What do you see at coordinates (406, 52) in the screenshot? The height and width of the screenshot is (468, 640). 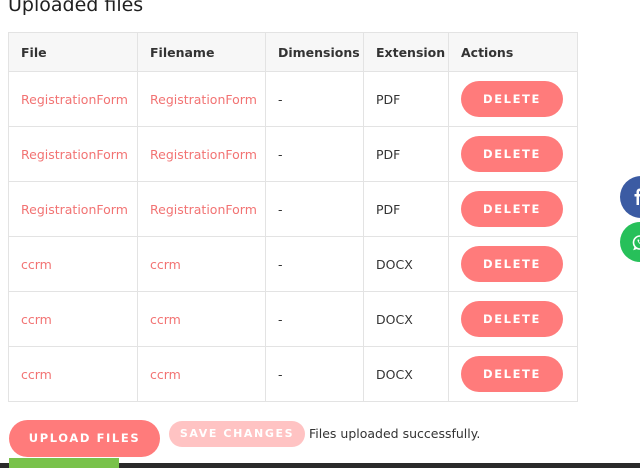 I see `column-header-extension: Extension` at bounding box center [406, 52].